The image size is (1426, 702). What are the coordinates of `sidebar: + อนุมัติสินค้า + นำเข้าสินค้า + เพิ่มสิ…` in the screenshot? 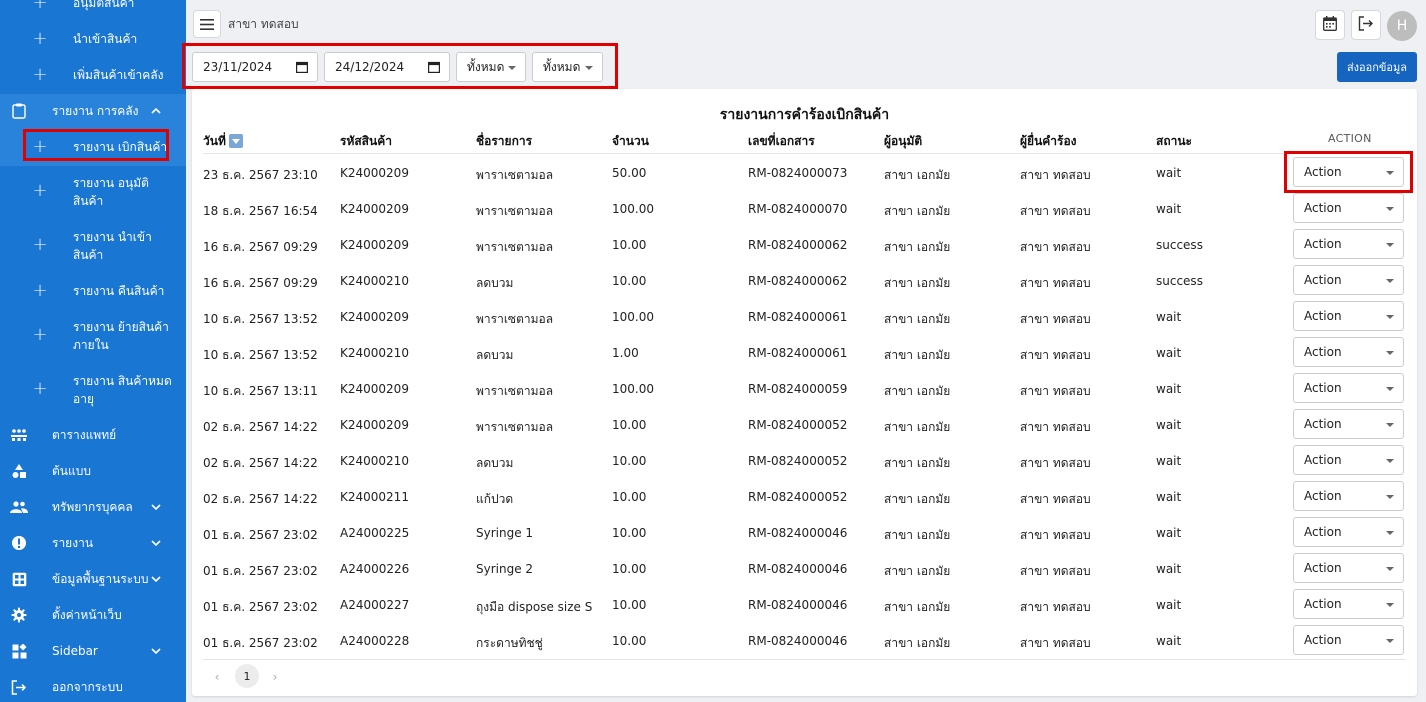 It's located at (93, 351).